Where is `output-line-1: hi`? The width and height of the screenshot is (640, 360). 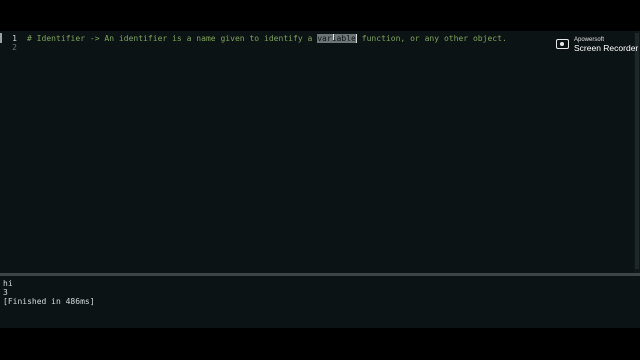 output-line-1: hi is located at coordinates (8, 283).